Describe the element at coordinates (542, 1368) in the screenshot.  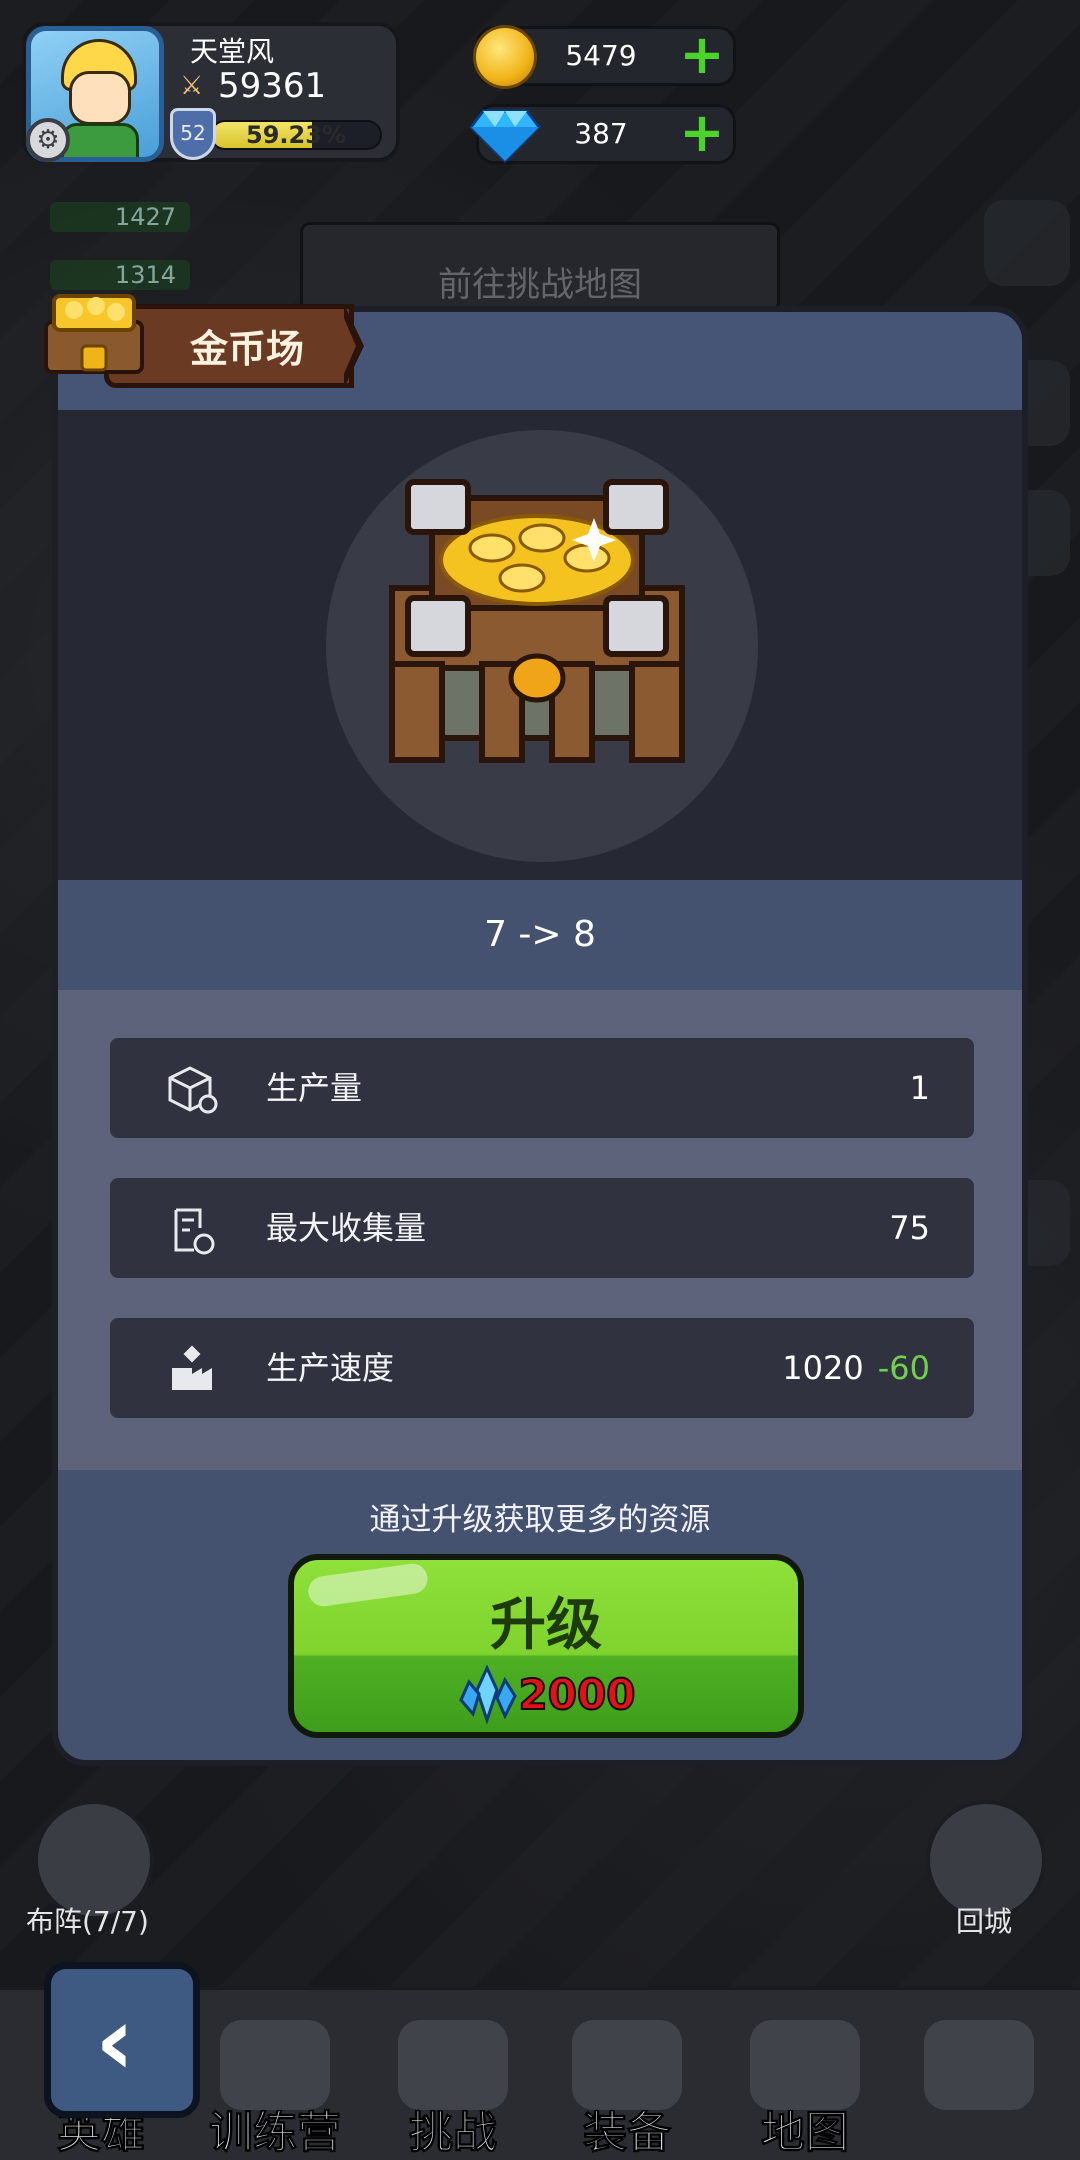
I see `stat-row-production-speed: 生产速度 1020 -60` at that location.